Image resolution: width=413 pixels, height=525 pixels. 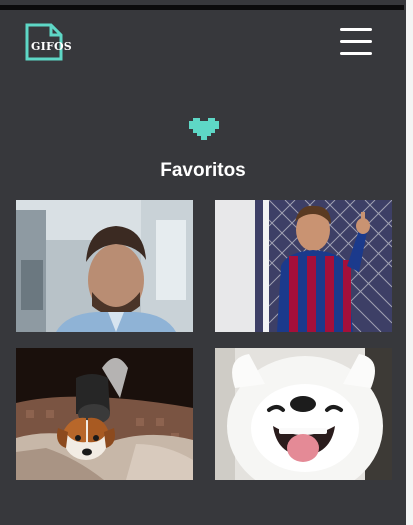 I want to click on top-border, so click(x=202, y=7).